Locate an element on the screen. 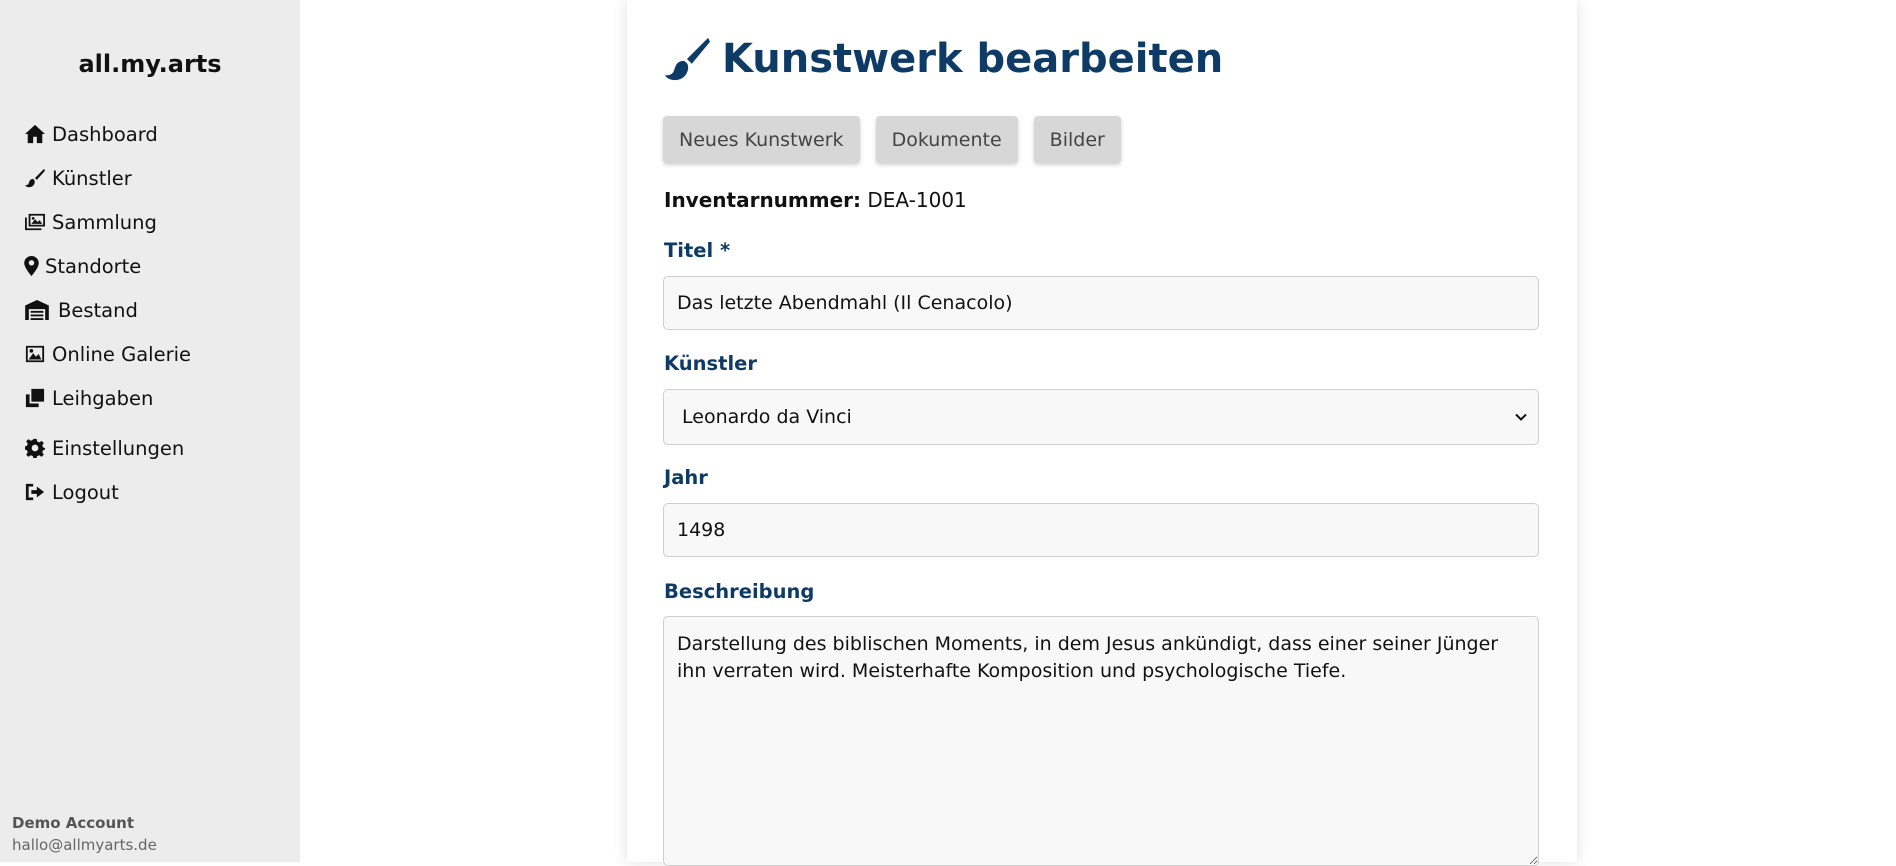 Image resolution: width=1896 pixels, height=866 pixels. warehouse-icon is located at coordinates (39, 310).